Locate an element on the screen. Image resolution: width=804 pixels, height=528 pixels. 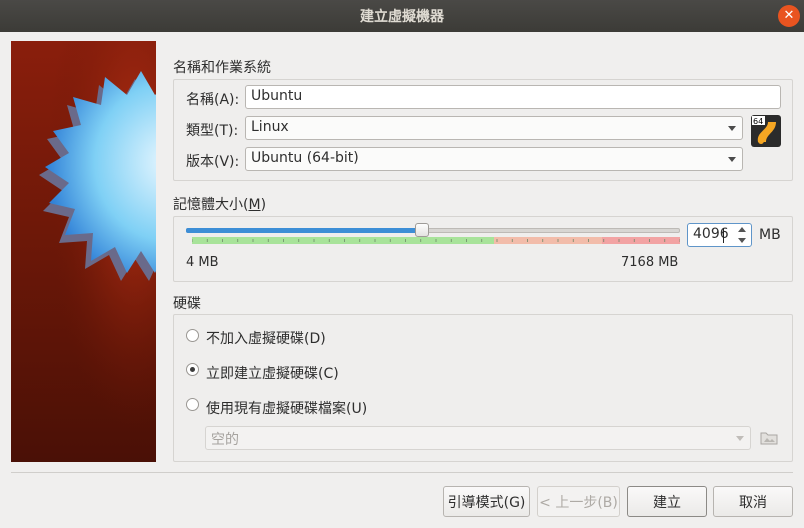
starburst-icon is located at coordinates (83, 251).